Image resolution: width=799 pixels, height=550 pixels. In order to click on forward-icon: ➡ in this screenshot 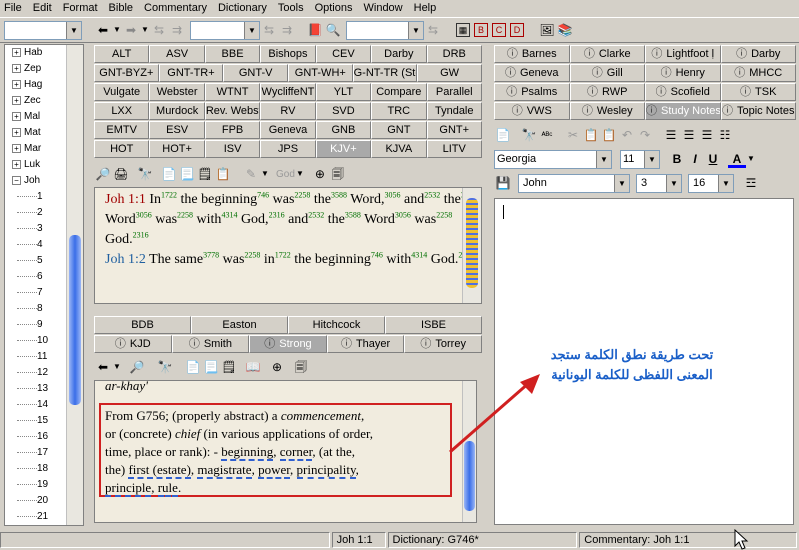, I will do `click(131, 30)`.